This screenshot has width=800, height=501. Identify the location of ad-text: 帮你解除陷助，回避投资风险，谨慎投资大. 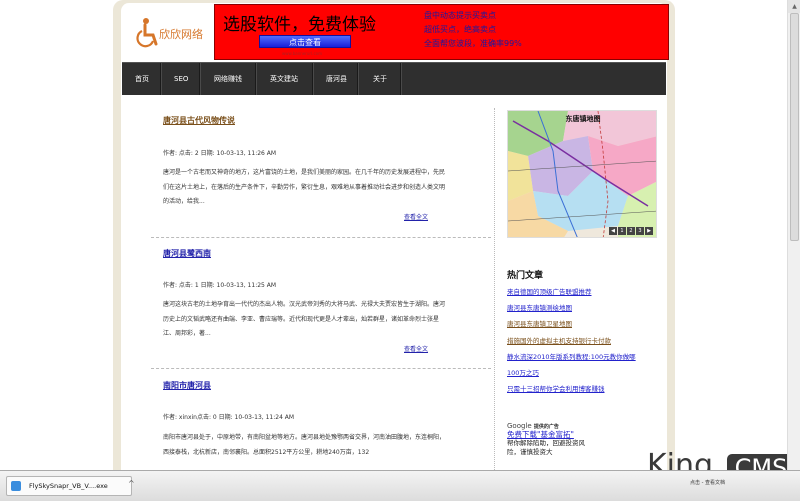
(546, 447).